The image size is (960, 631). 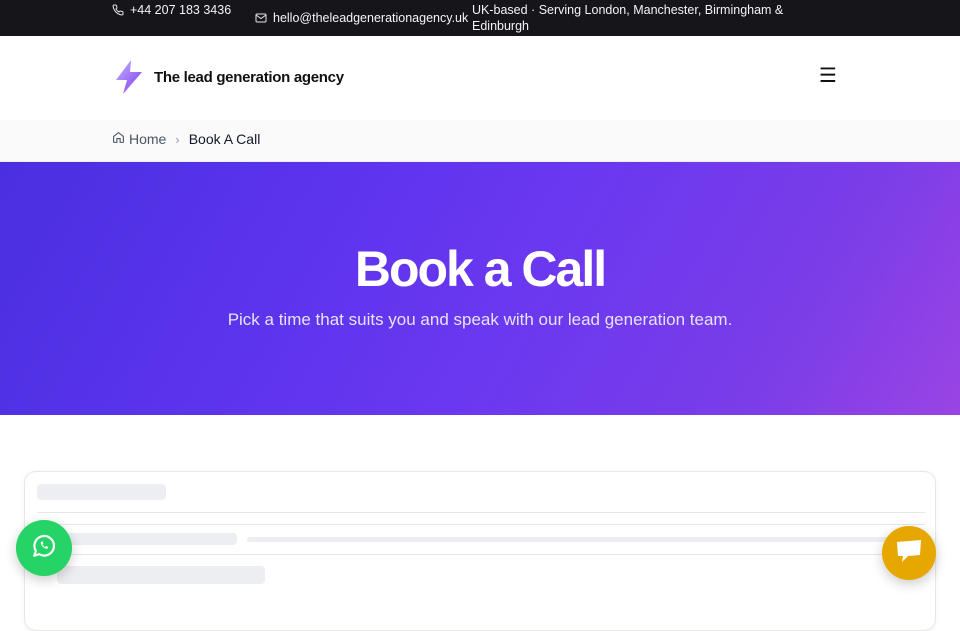 I want to click on topbar-phone-text: +44 207 183 3436, so click(x=180, y=10).